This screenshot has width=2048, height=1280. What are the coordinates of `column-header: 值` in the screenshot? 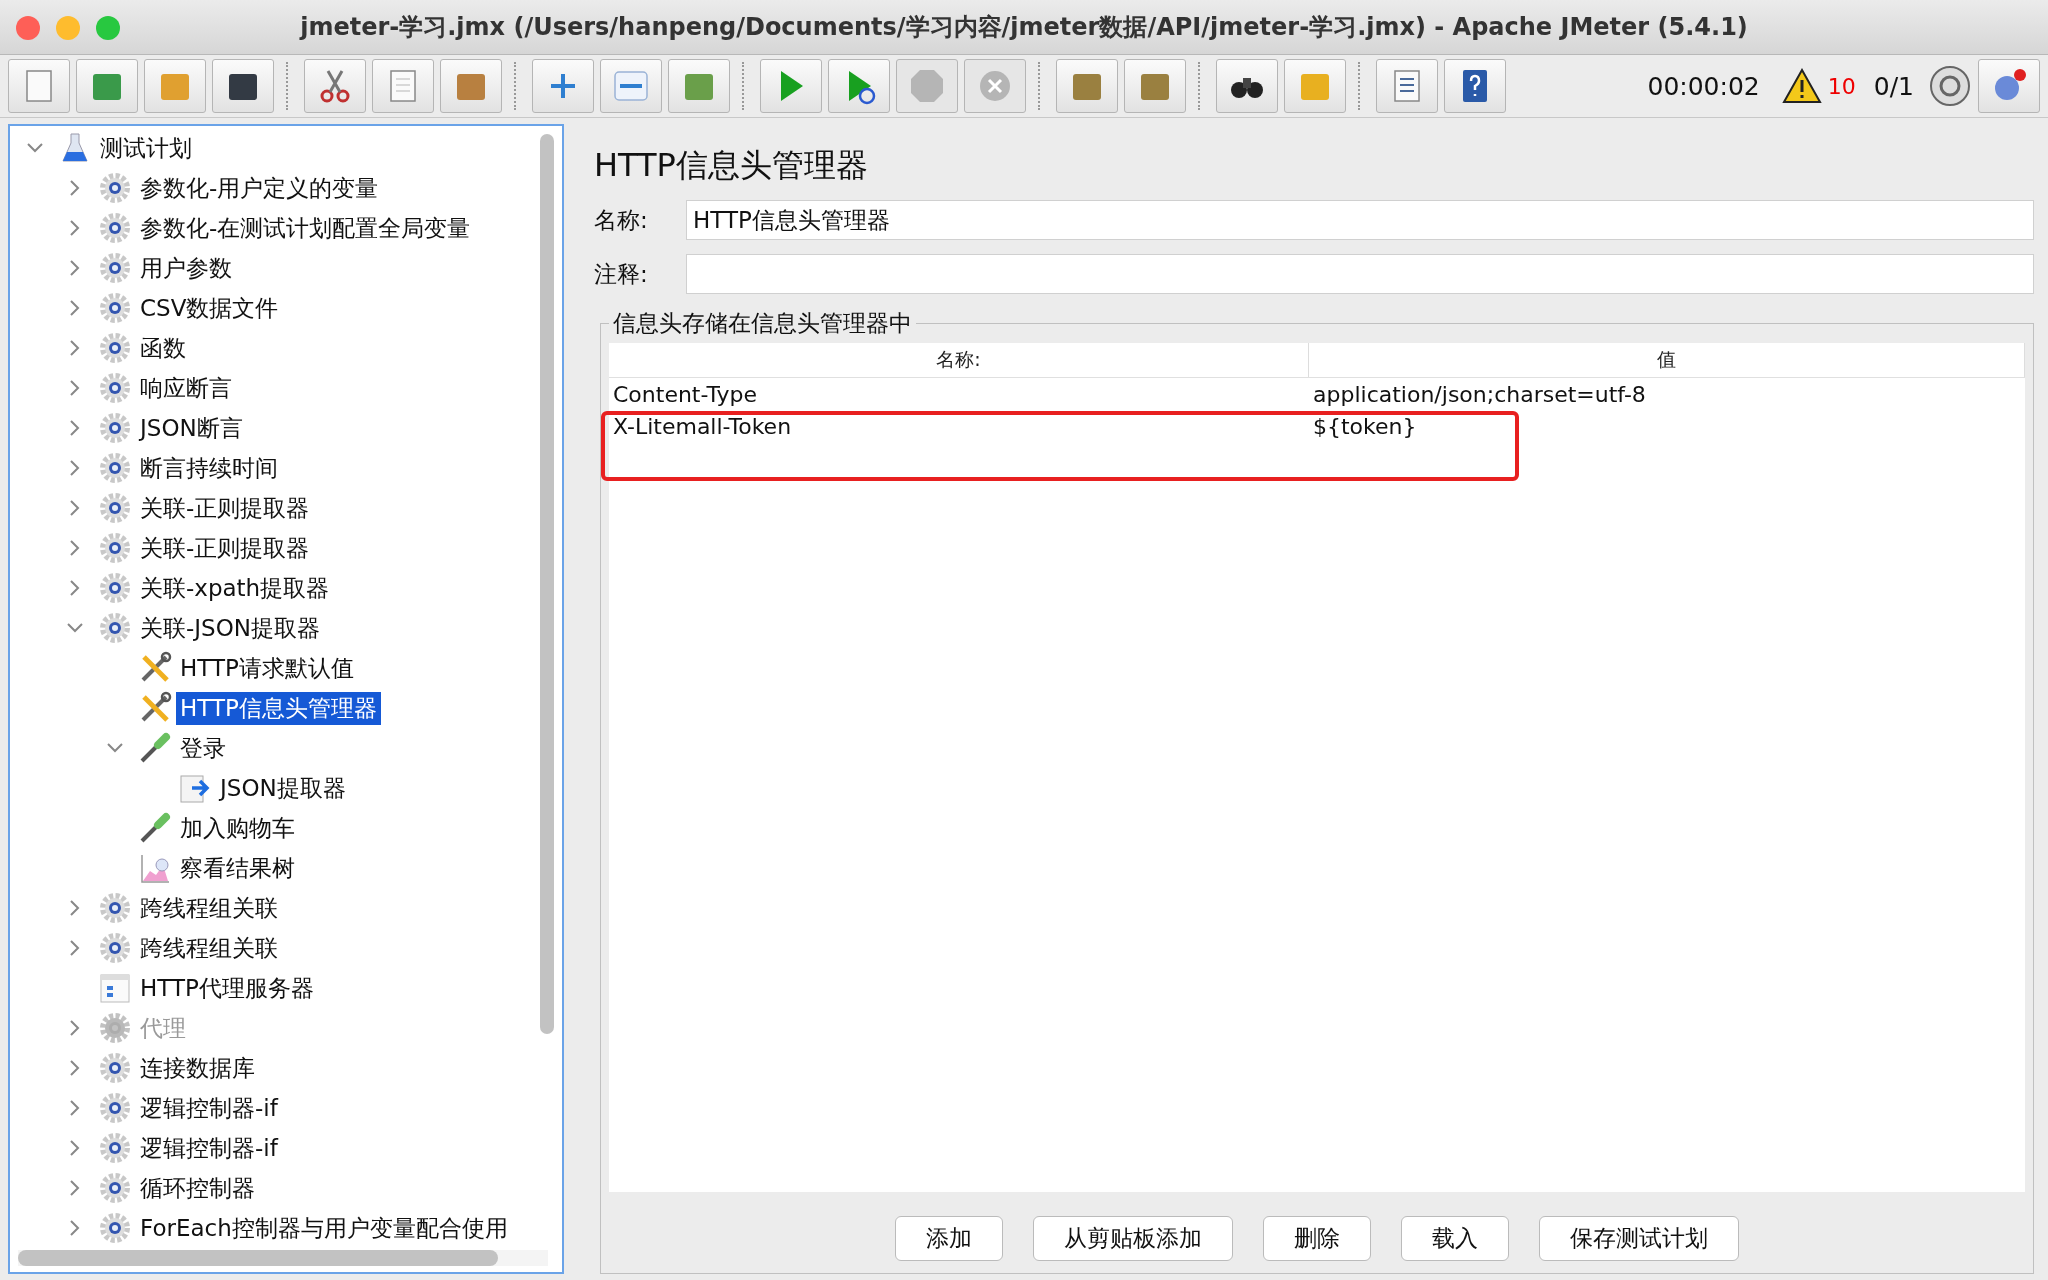 It's located at (1667, 360).